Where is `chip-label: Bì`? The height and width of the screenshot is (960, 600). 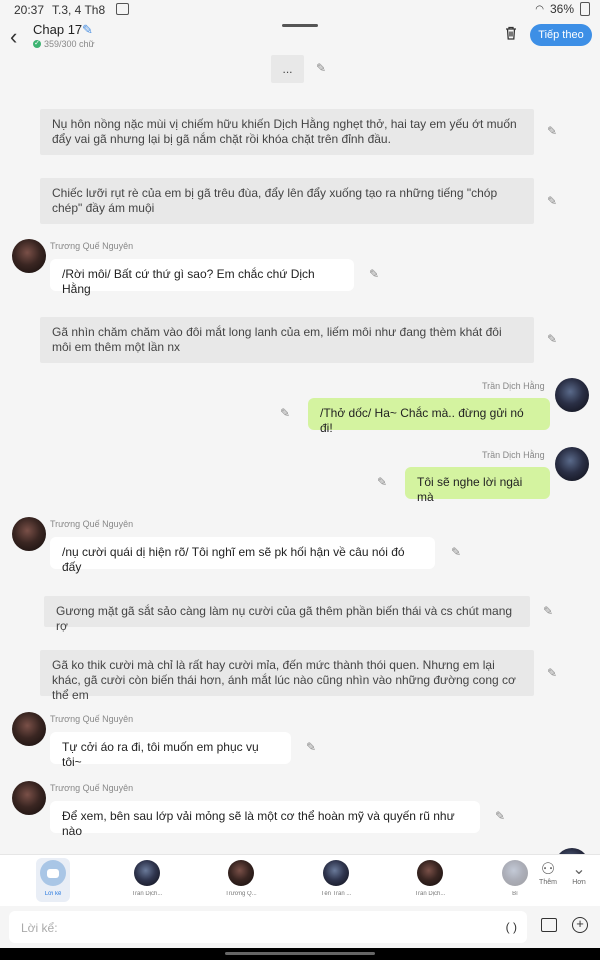
chip-label: Bì is located at coordinates (515, 894).